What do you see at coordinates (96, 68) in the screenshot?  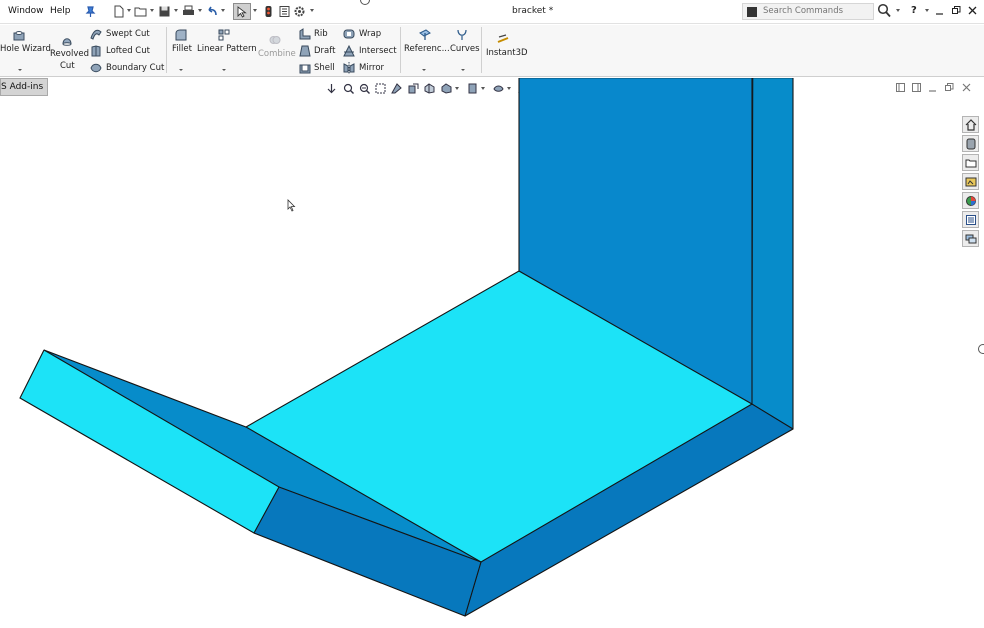 I see `boundary-cut-icon` at bounding box center [96, 68].